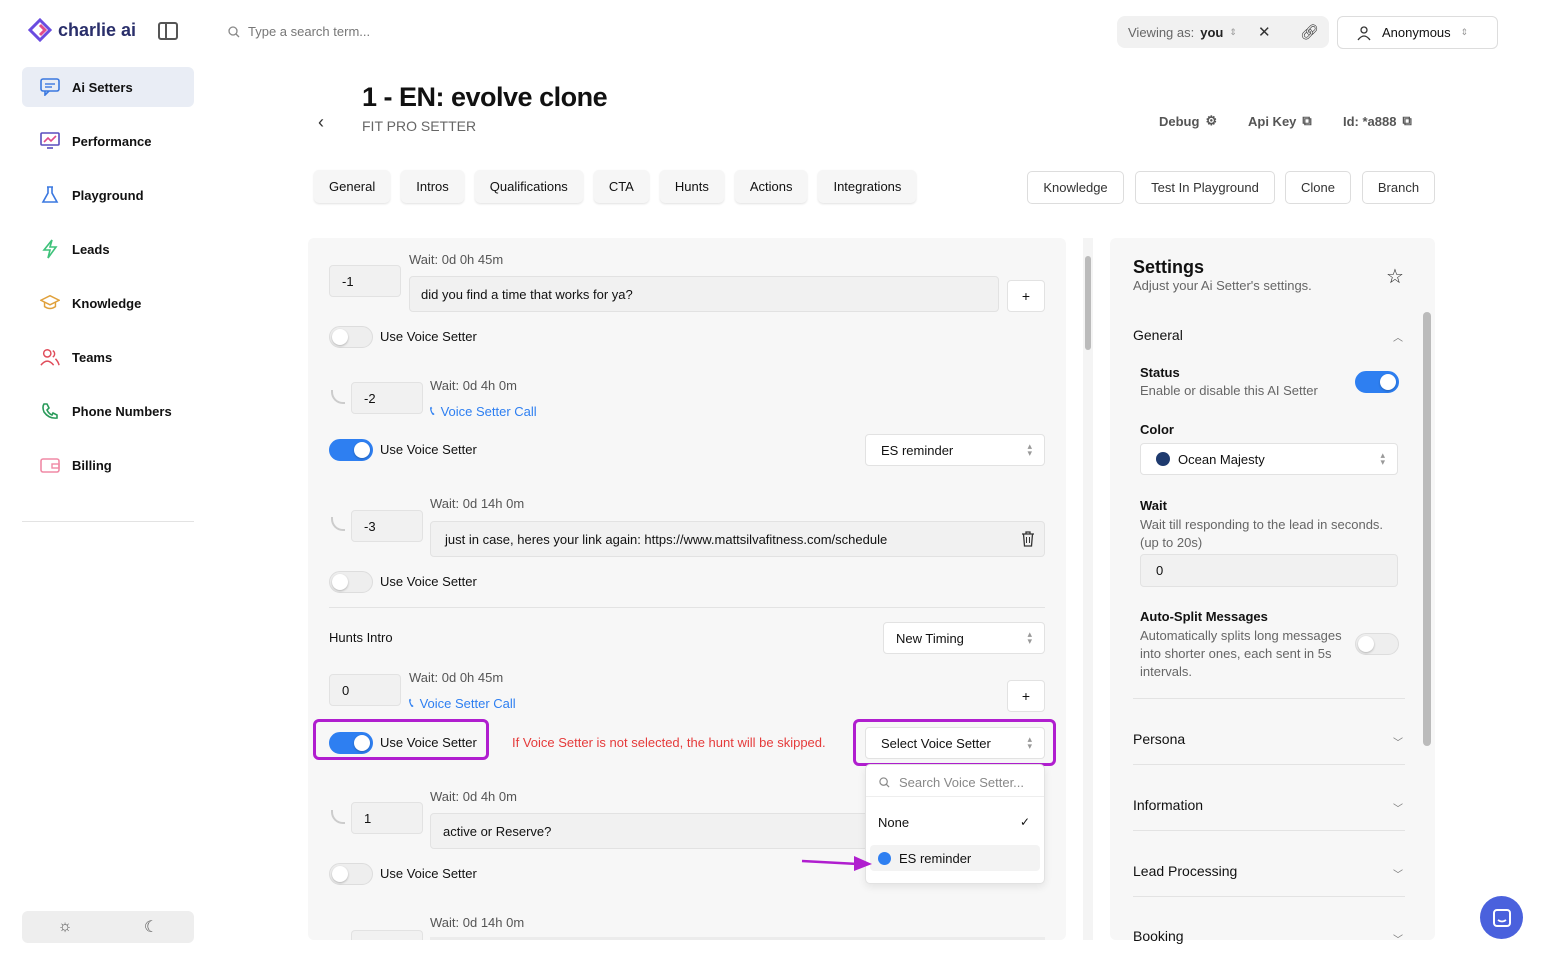 This screenshot has width=1541, height=958. Describe the element at coordinates (1024, 822) in the screenshot. I see `check-icon: ✓` at that location.